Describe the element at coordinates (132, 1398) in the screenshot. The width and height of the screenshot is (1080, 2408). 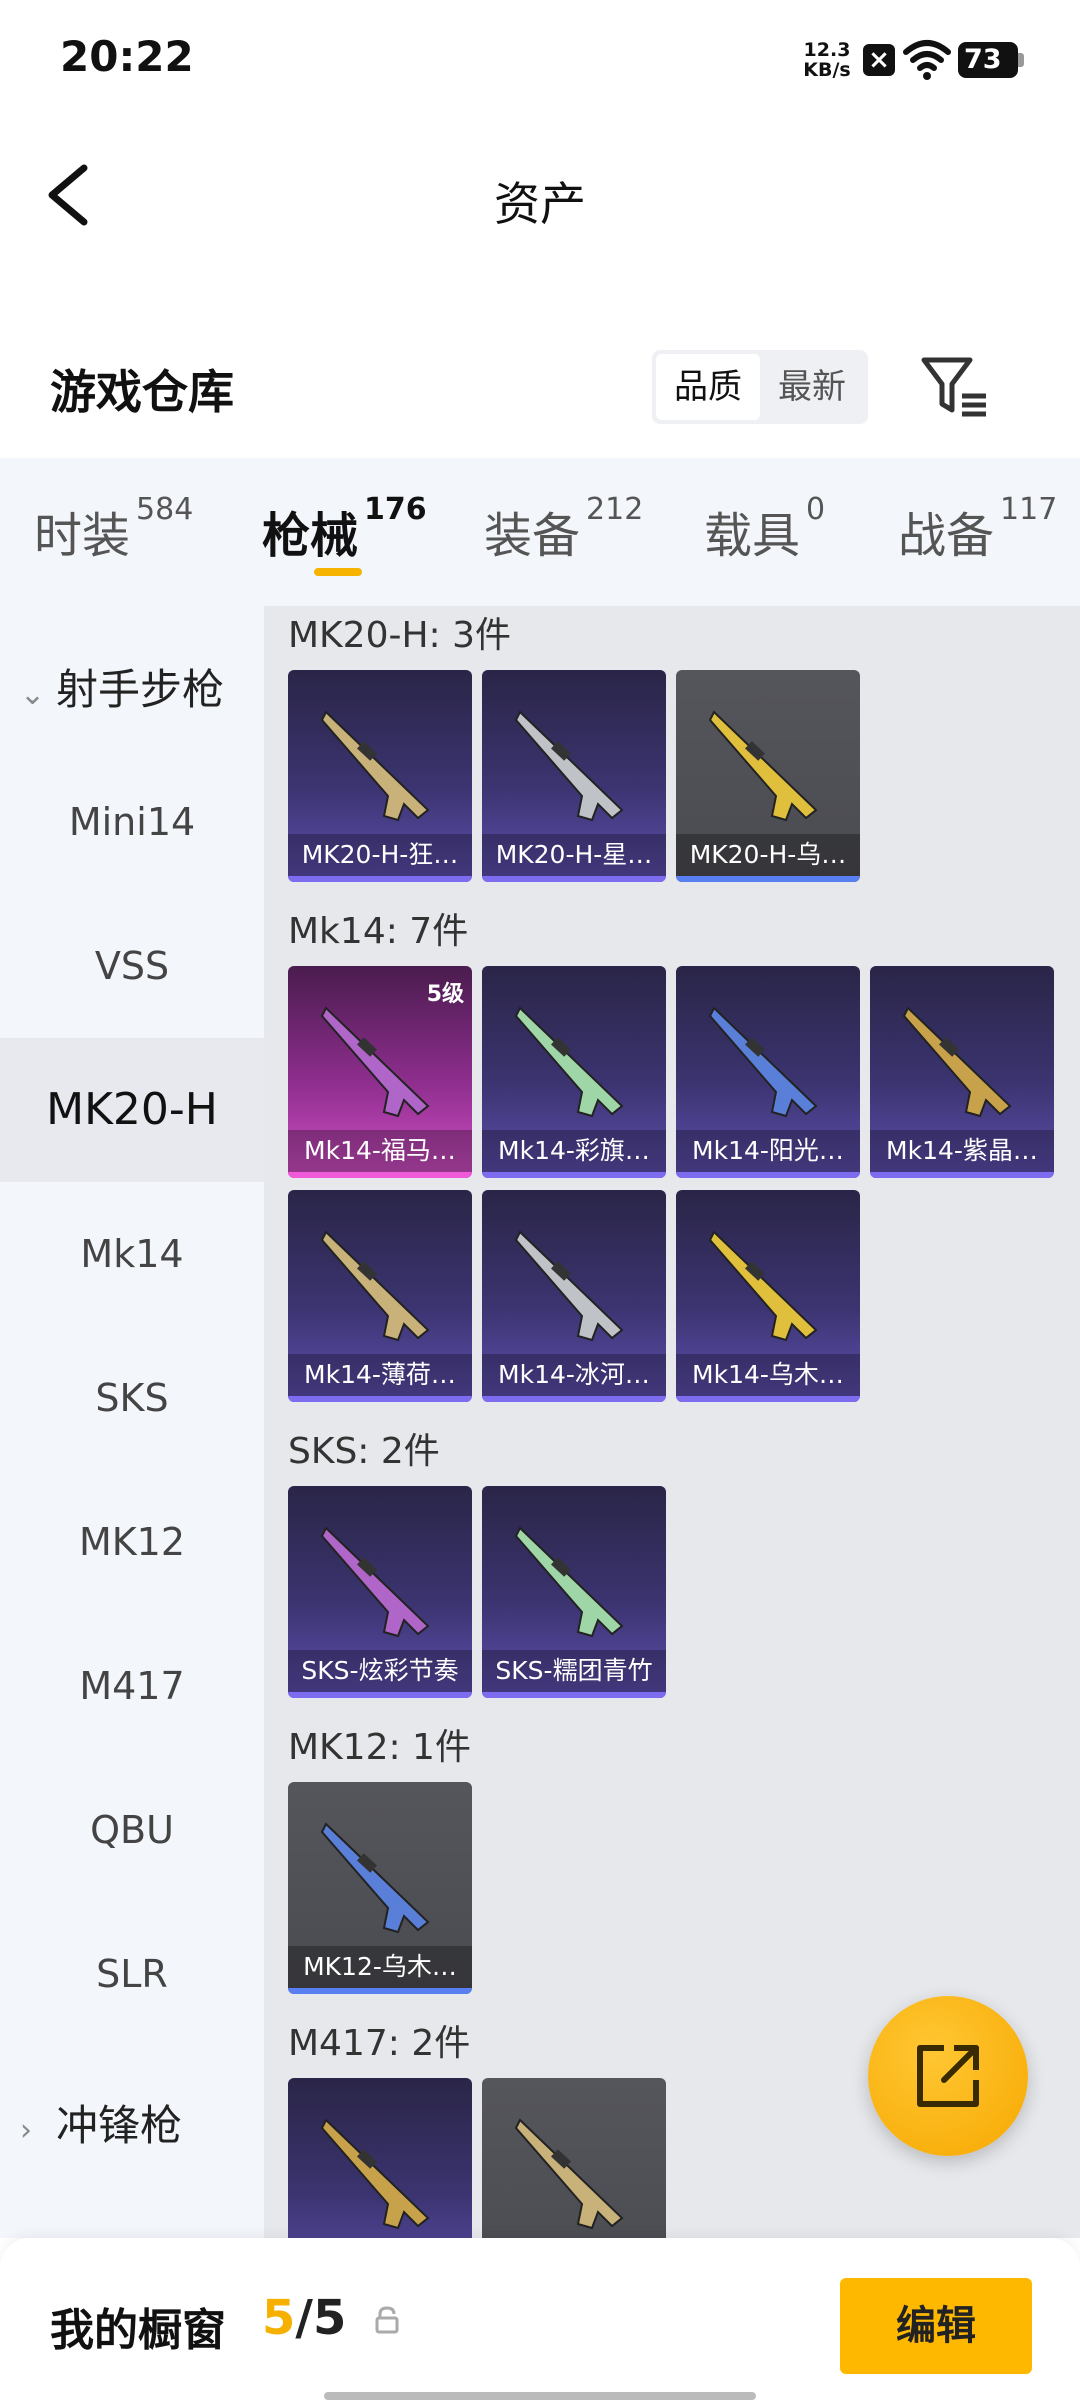
I see `sidebar-item-sks: SKS` at that location.